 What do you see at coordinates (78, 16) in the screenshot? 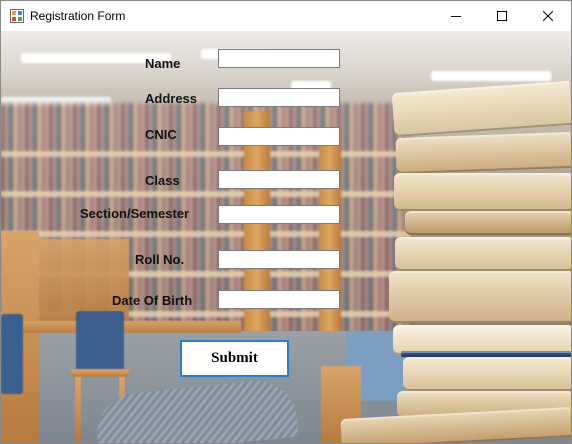
I see `window-title: Registration Form` at bounding box center [78, 16].